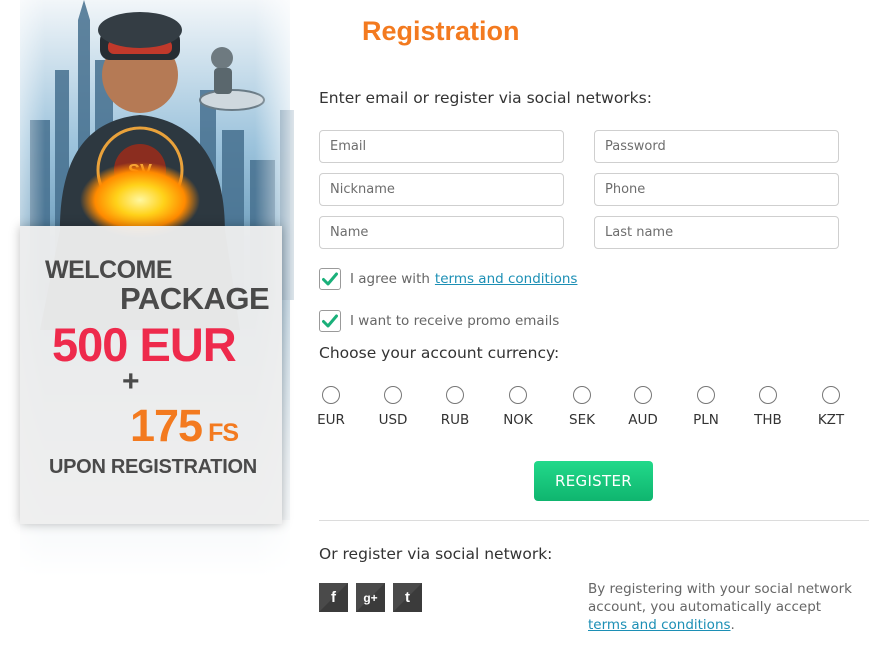  I want to click on social-note-end: ., so click(732, 625).